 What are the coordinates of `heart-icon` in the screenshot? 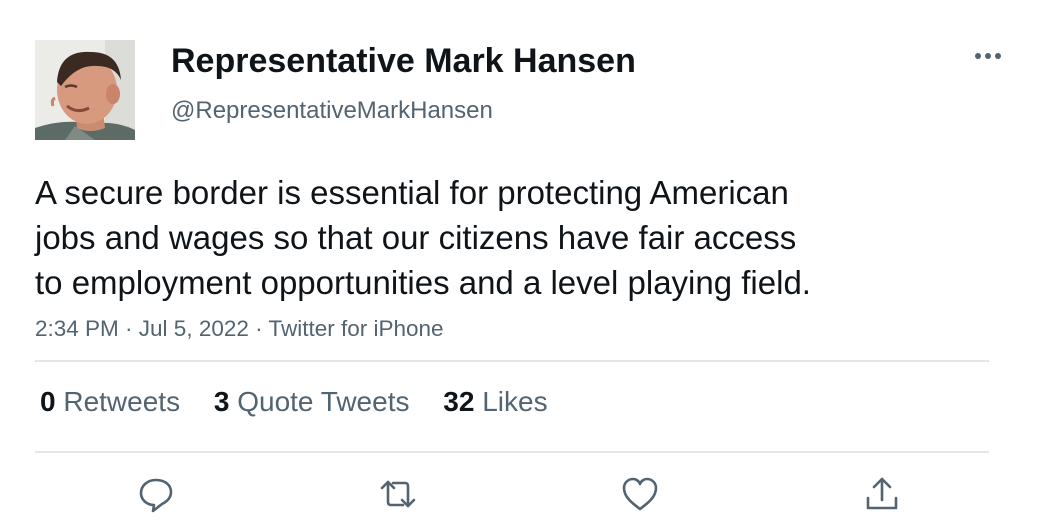 It's located at (640, 494).